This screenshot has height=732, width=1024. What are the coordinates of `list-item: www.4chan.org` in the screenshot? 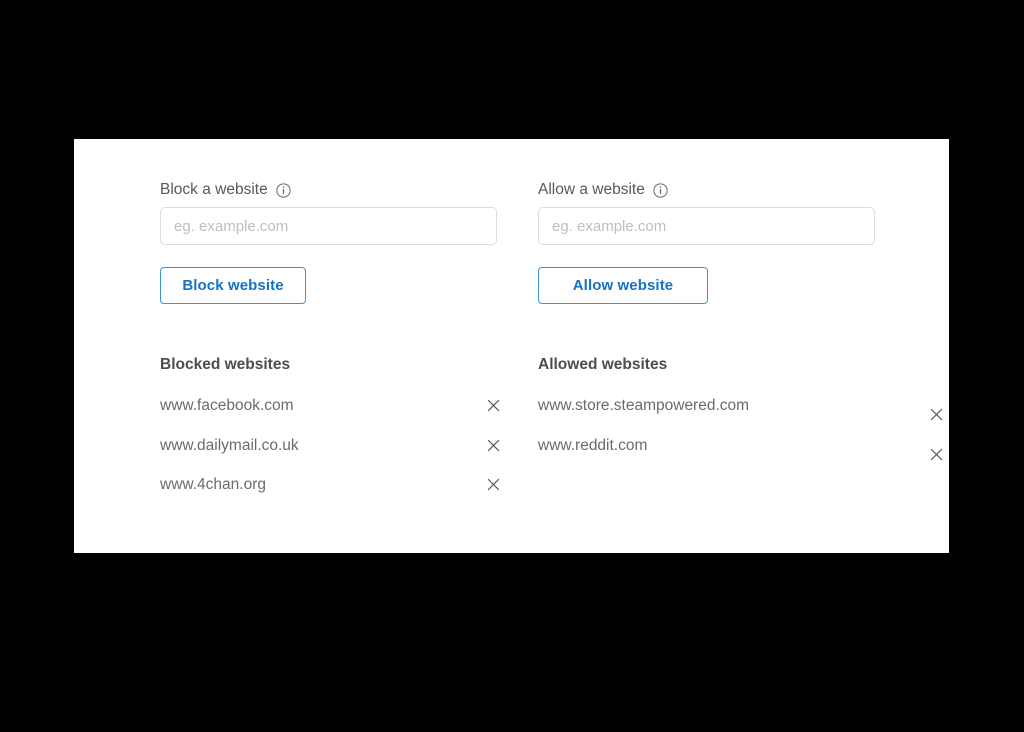 It's located at (330, 496).